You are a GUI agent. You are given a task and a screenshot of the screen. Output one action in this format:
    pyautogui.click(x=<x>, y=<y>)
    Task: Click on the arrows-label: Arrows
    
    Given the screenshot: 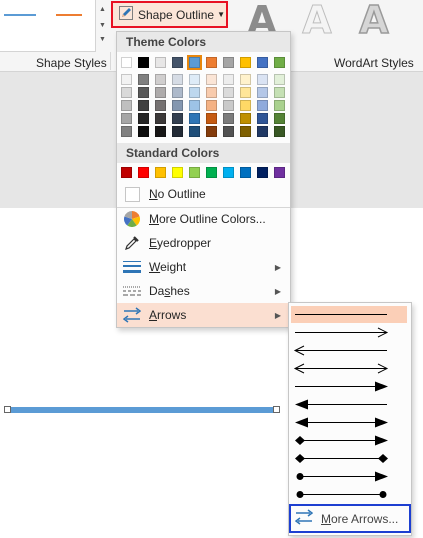 What is the action you would take?
    pyautogui.click(x=168, y=315)
    